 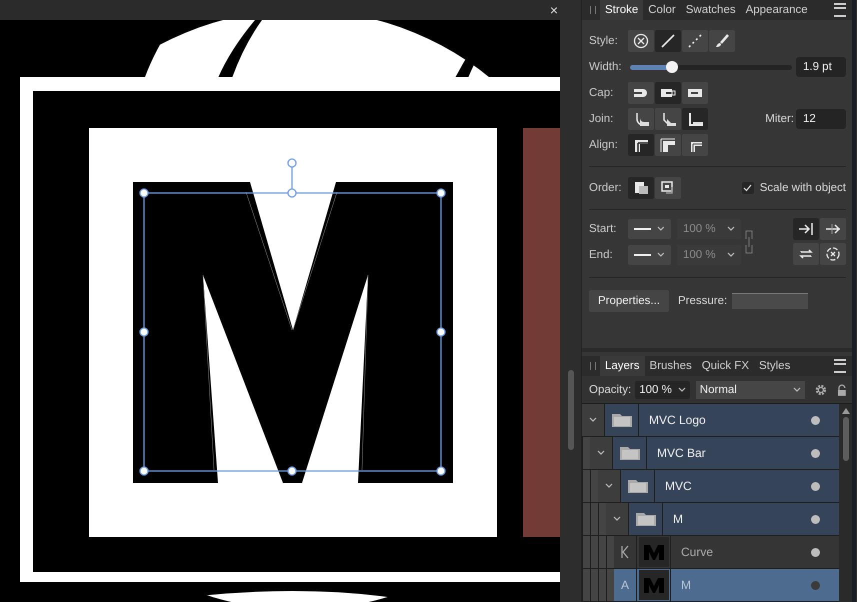 What do you see at coordinates (695, 145) in the screenshot?
I see `align-outside-button` at bounding box center [695, 145].